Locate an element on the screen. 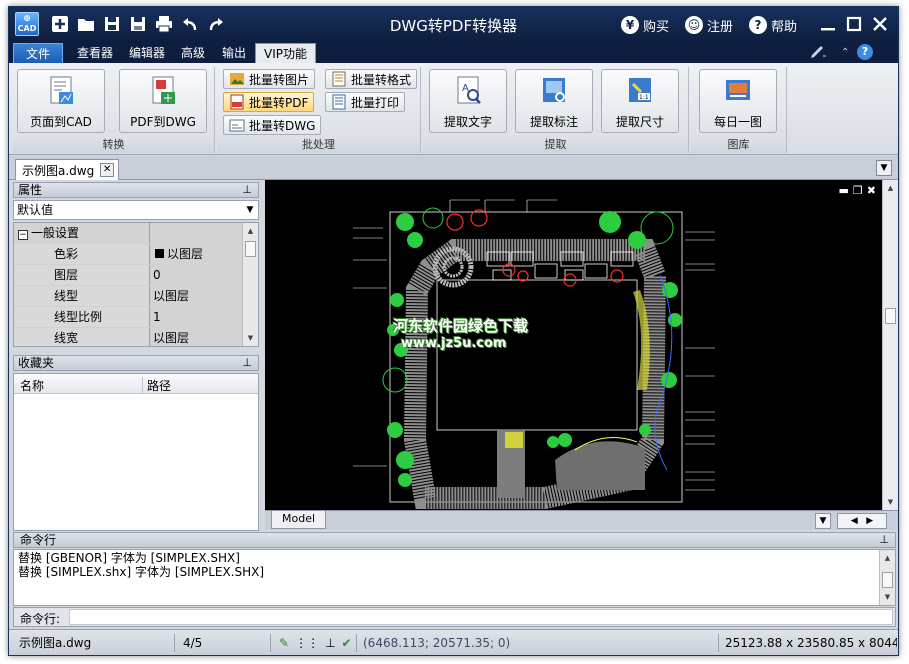  daily-drawing-label: 每日一图 is located at coordinates (737, 122).